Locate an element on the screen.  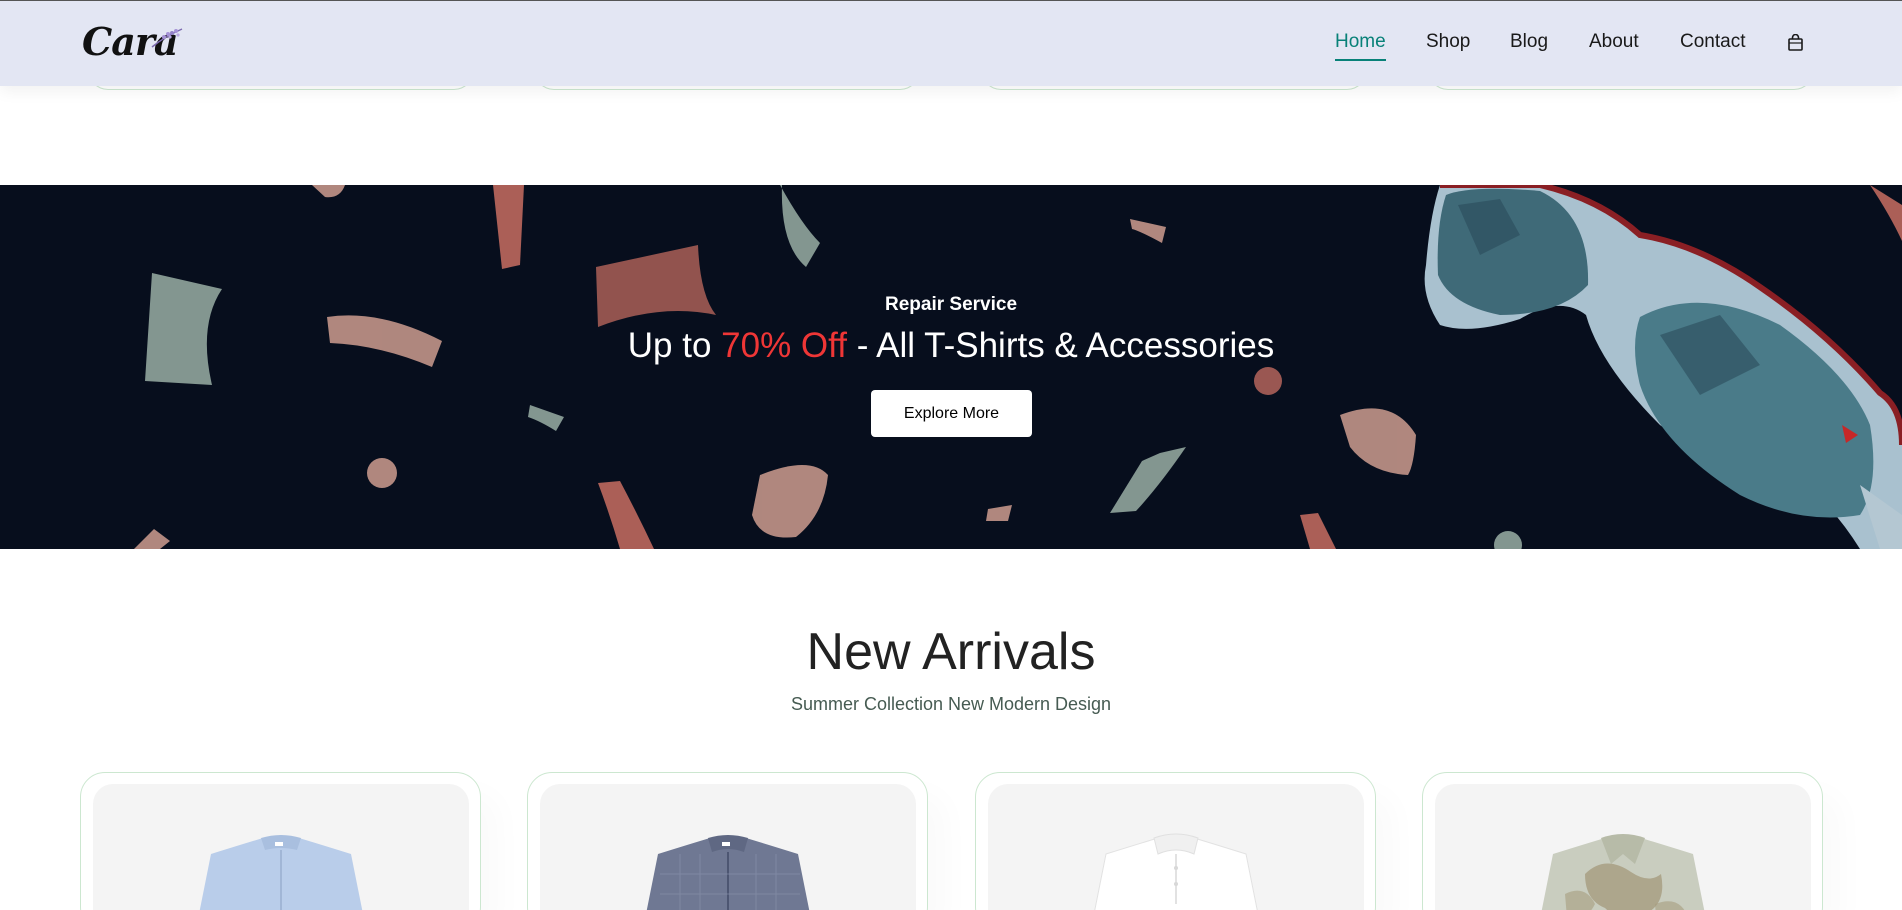
white-shirt-image is located at coordinates (1176, 871).